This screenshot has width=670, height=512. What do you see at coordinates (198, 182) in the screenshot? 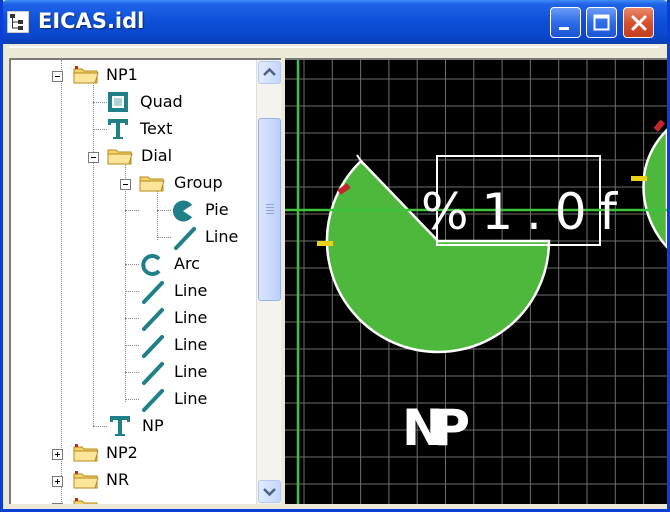
I see `tree-item-label: Group` at bounding box center [198, 182].